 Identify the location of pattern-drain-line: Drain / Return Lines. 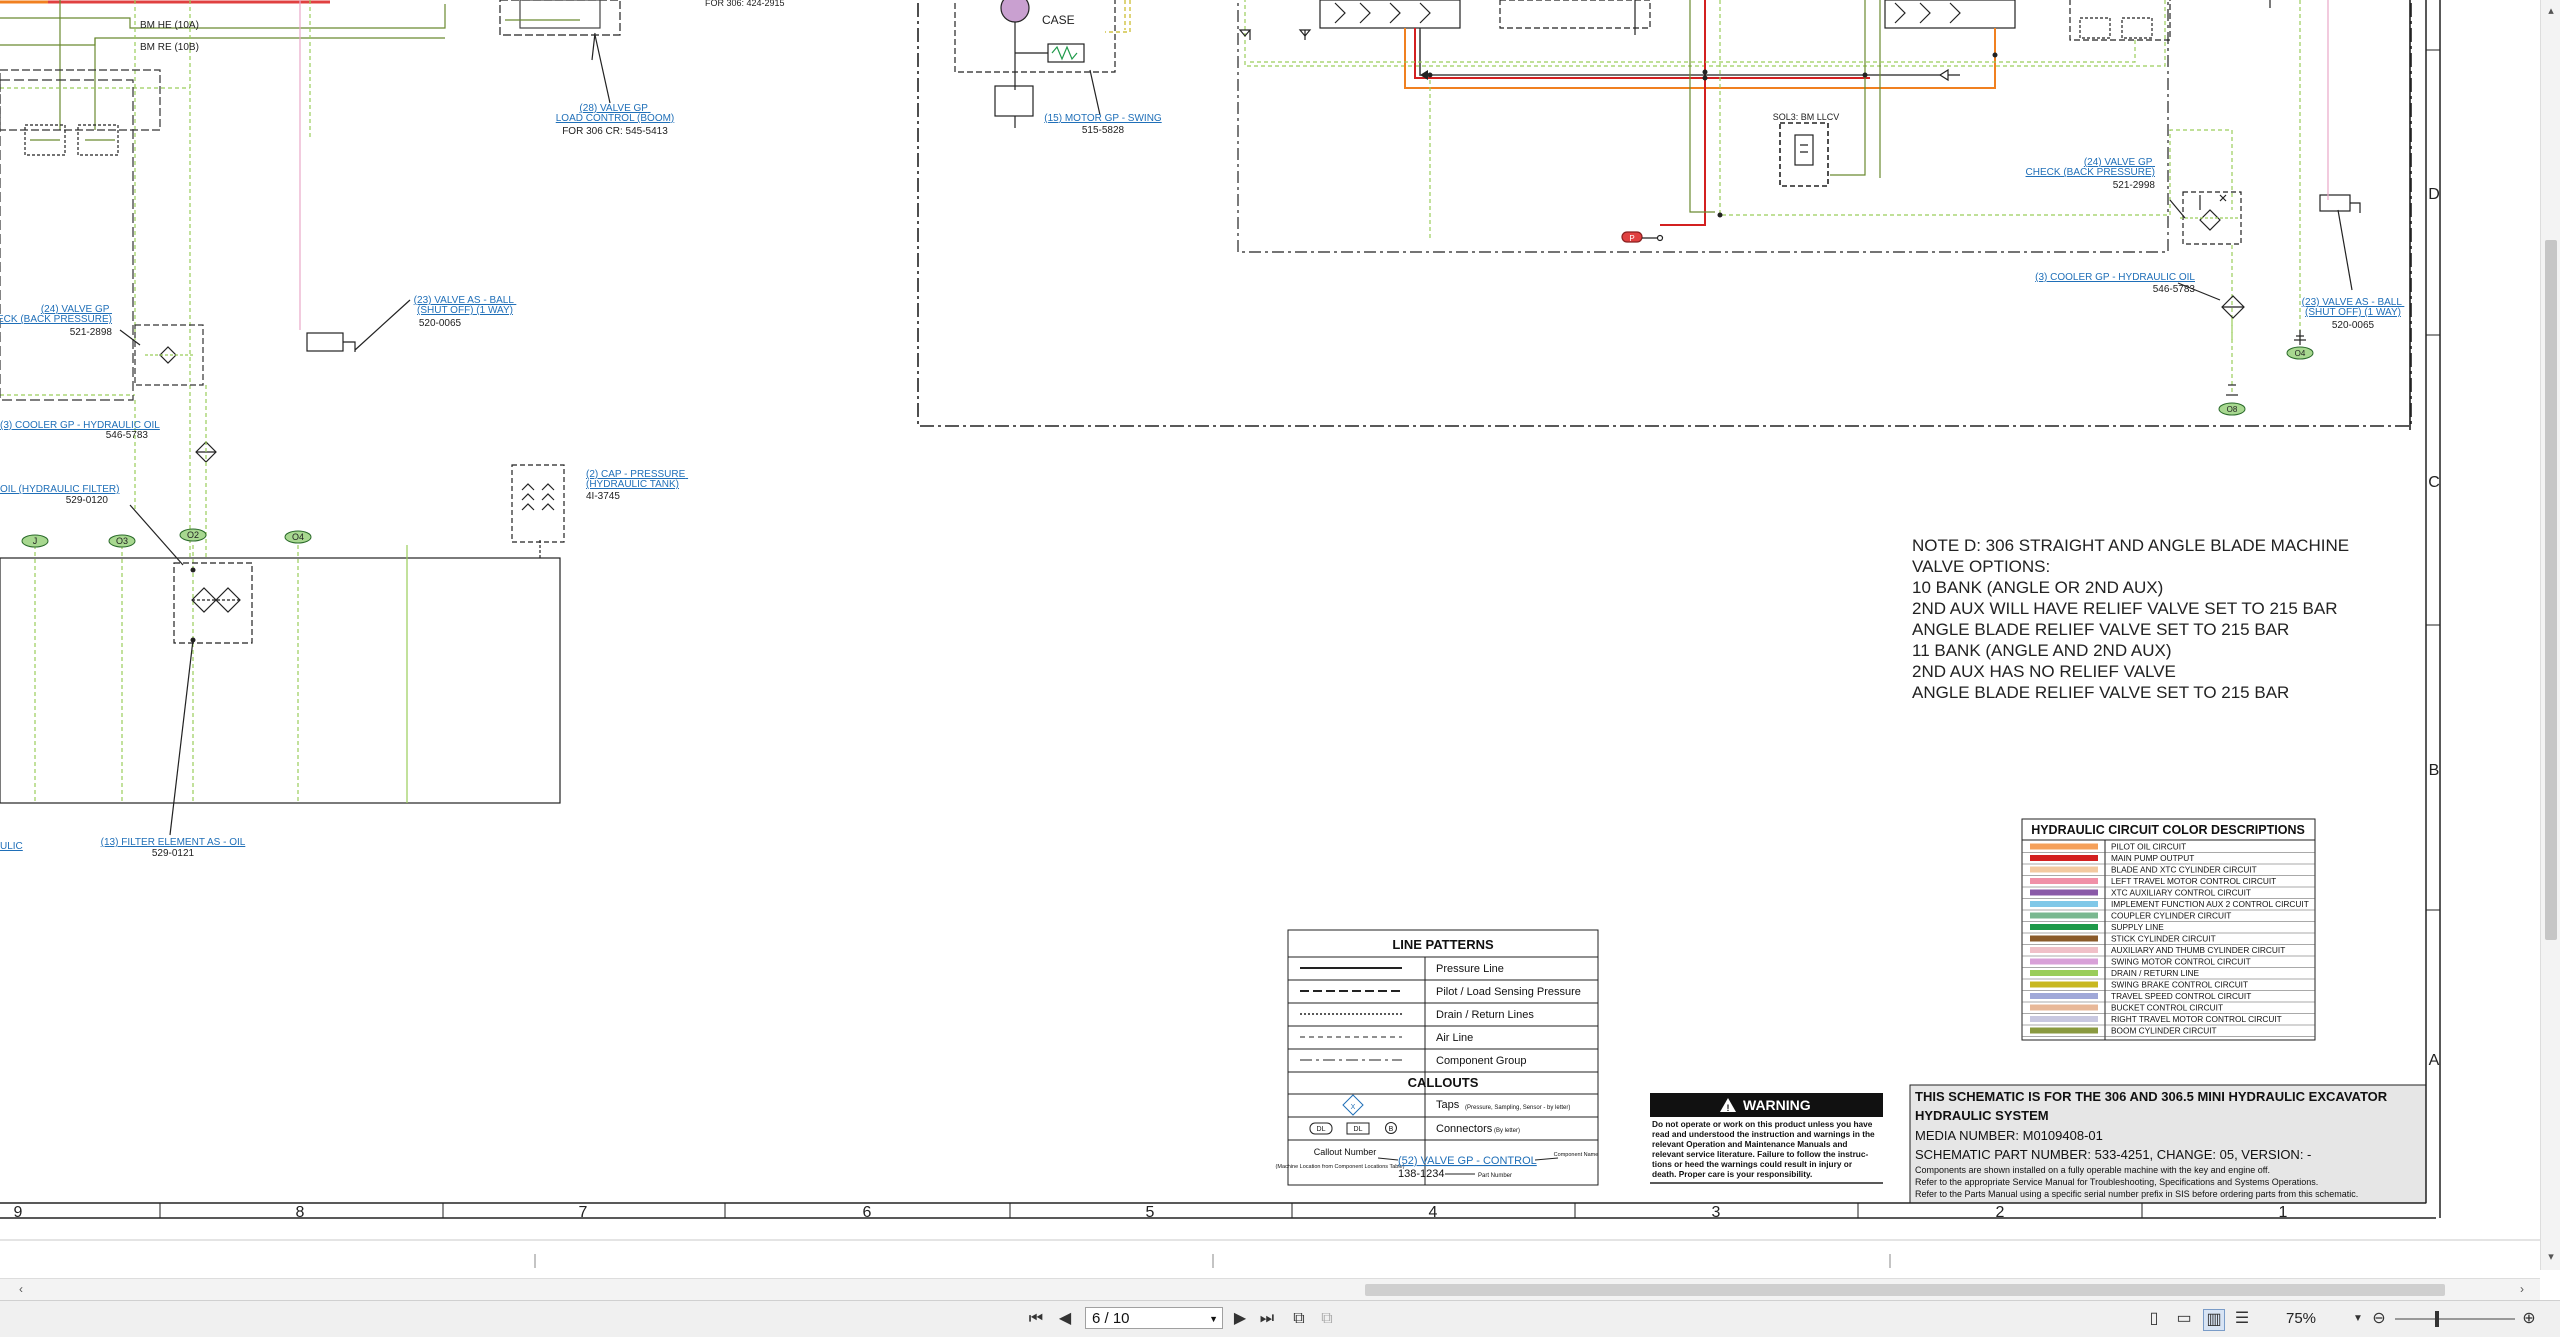
(1485, 1015).